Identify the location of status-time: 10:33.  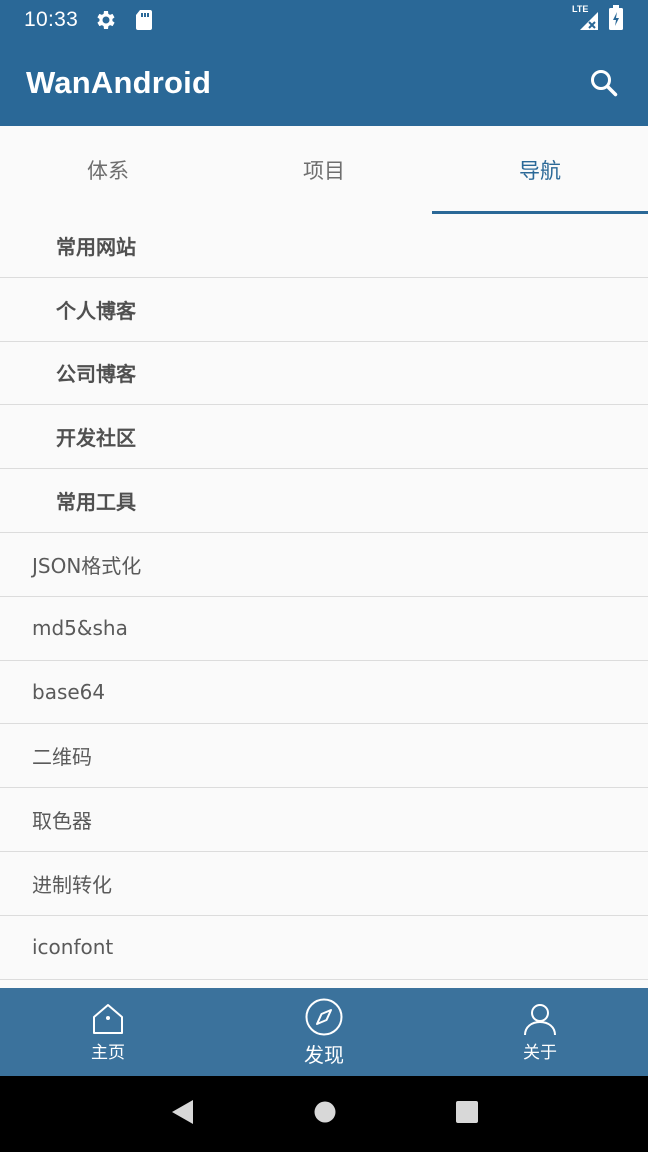
(51, 19).